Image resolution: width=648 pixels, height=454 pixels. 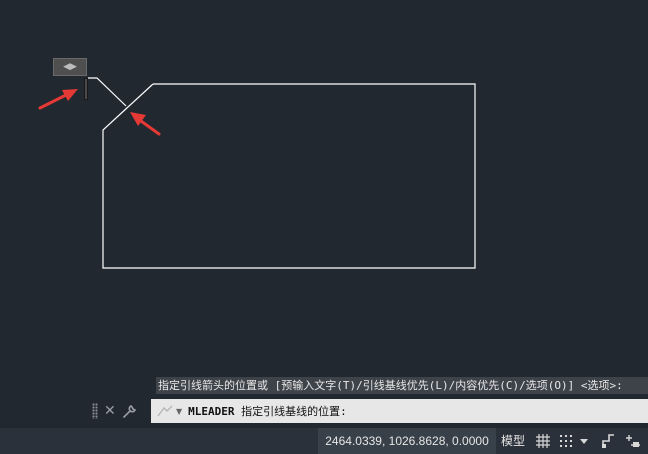 I want to click on command-prompt-icon, so click(x=165, y=411).